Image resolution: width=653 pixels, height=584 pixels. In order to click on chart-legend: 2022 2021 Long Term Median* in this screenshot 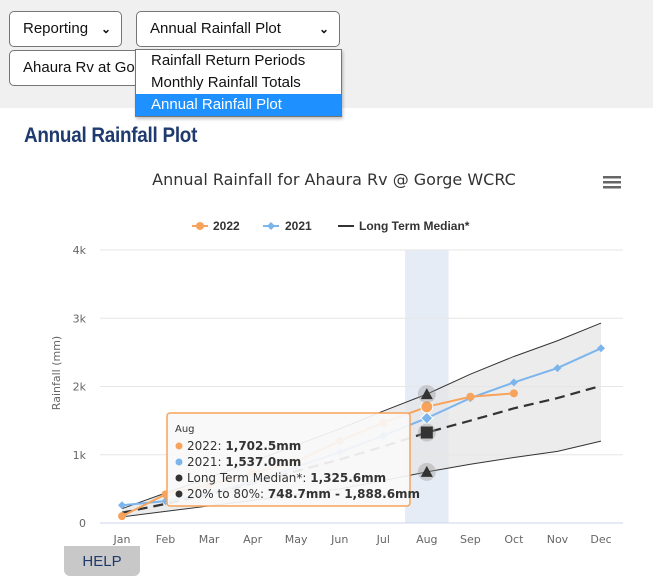, I will do `click(331, 226)`.